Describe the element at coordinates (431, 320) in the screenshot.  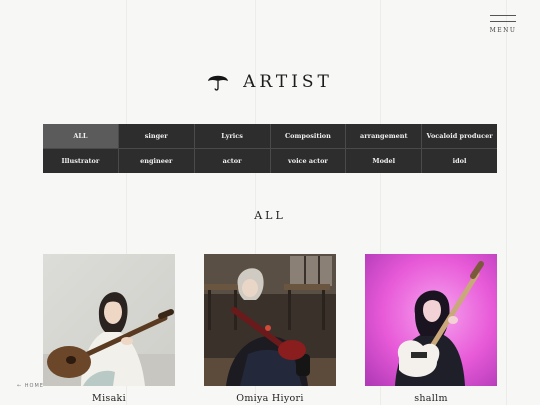
I see `artist-photo-shallm` at that location.